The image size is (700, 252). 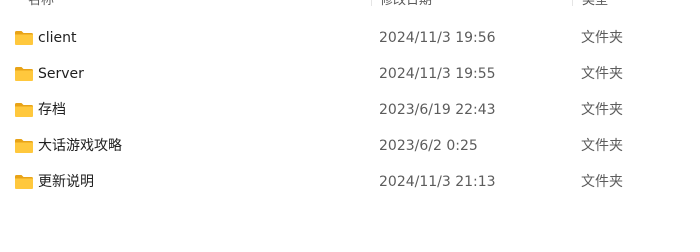 What do you see at coordinates (437, 110) in the screenshot?
I see `file-date-modified: 2023/6/19 22:43` at bounding box center [437, 110].